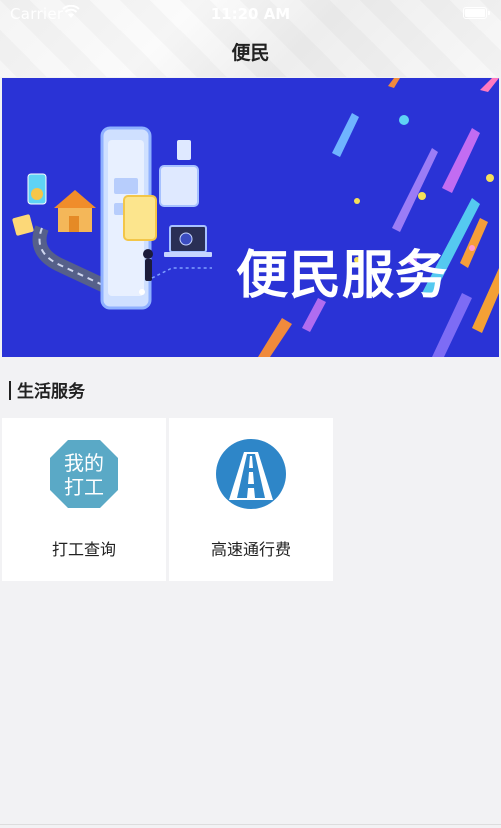 This screenshot has height=828, width=501. I want to click on banner-title: 便民服务, so click(342, 276).